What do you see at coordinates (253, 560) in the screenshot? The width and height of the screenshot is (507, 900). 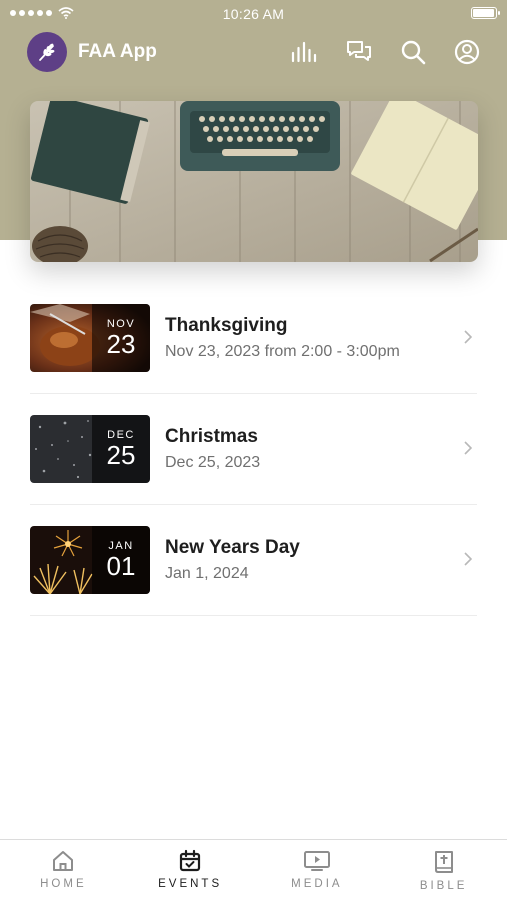 I see `event-row-new-years-day: JAN 01 New Years Day Jan 1, 2024` at bounding box center [253, 560].